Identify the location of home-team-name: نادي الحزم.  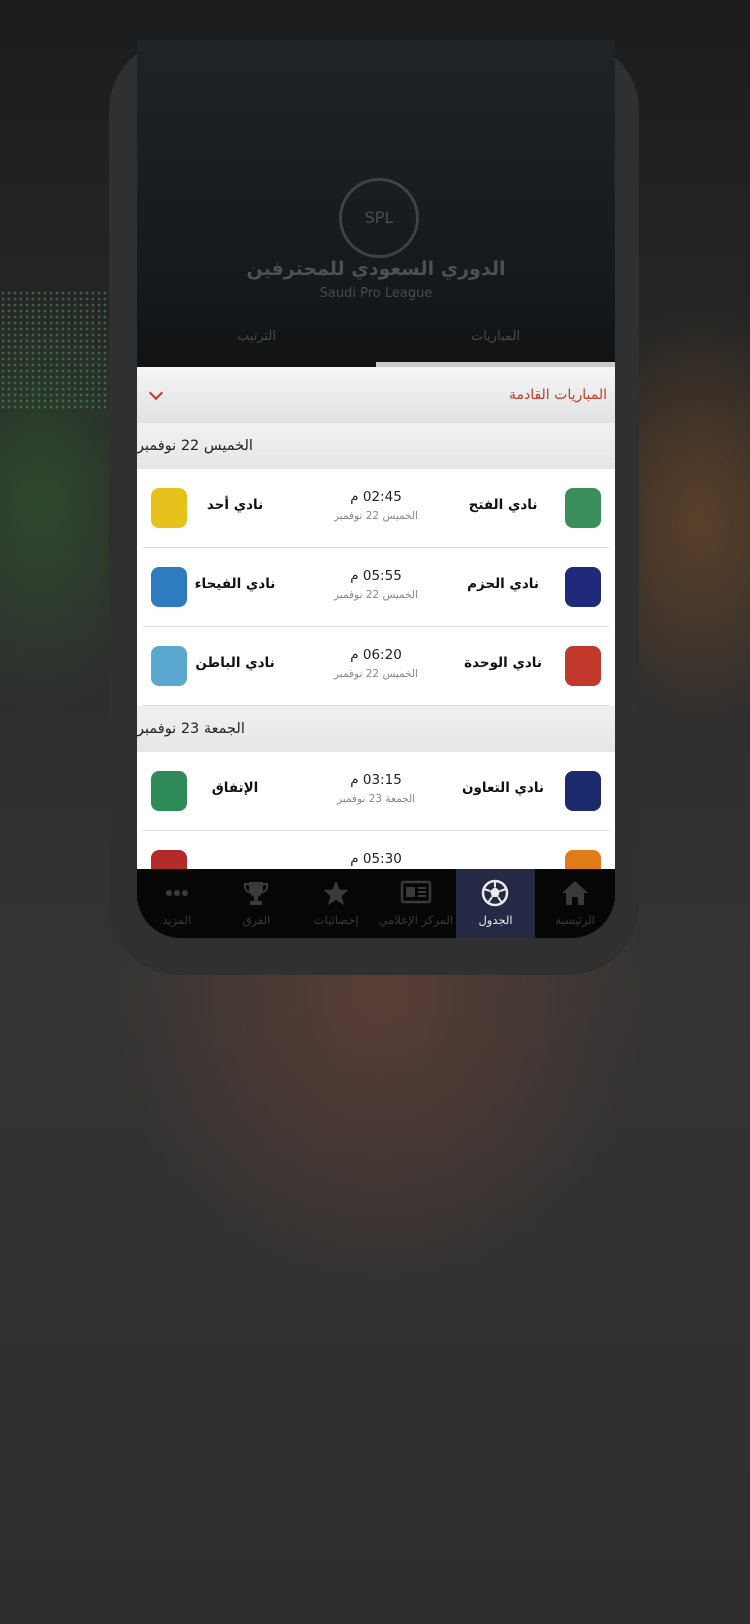
(503, 584).